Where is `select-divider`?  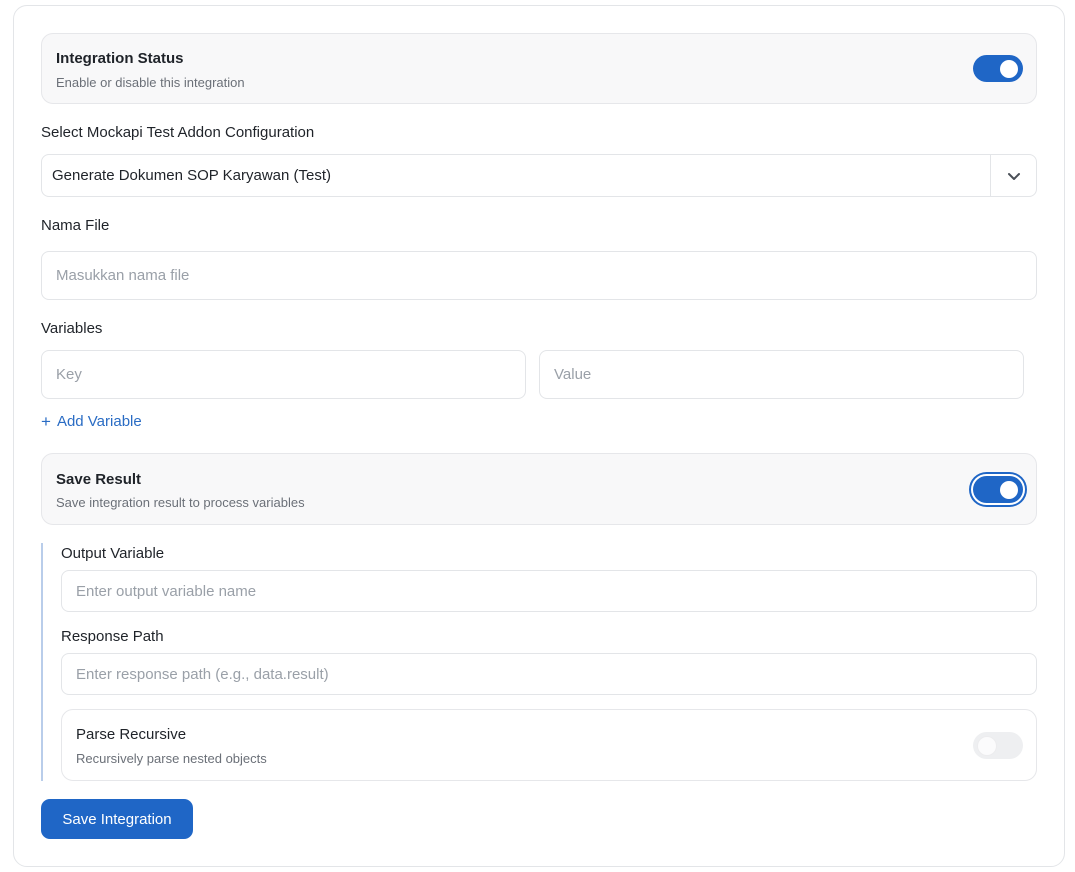 select-divider is located at coordinates (990, 175).